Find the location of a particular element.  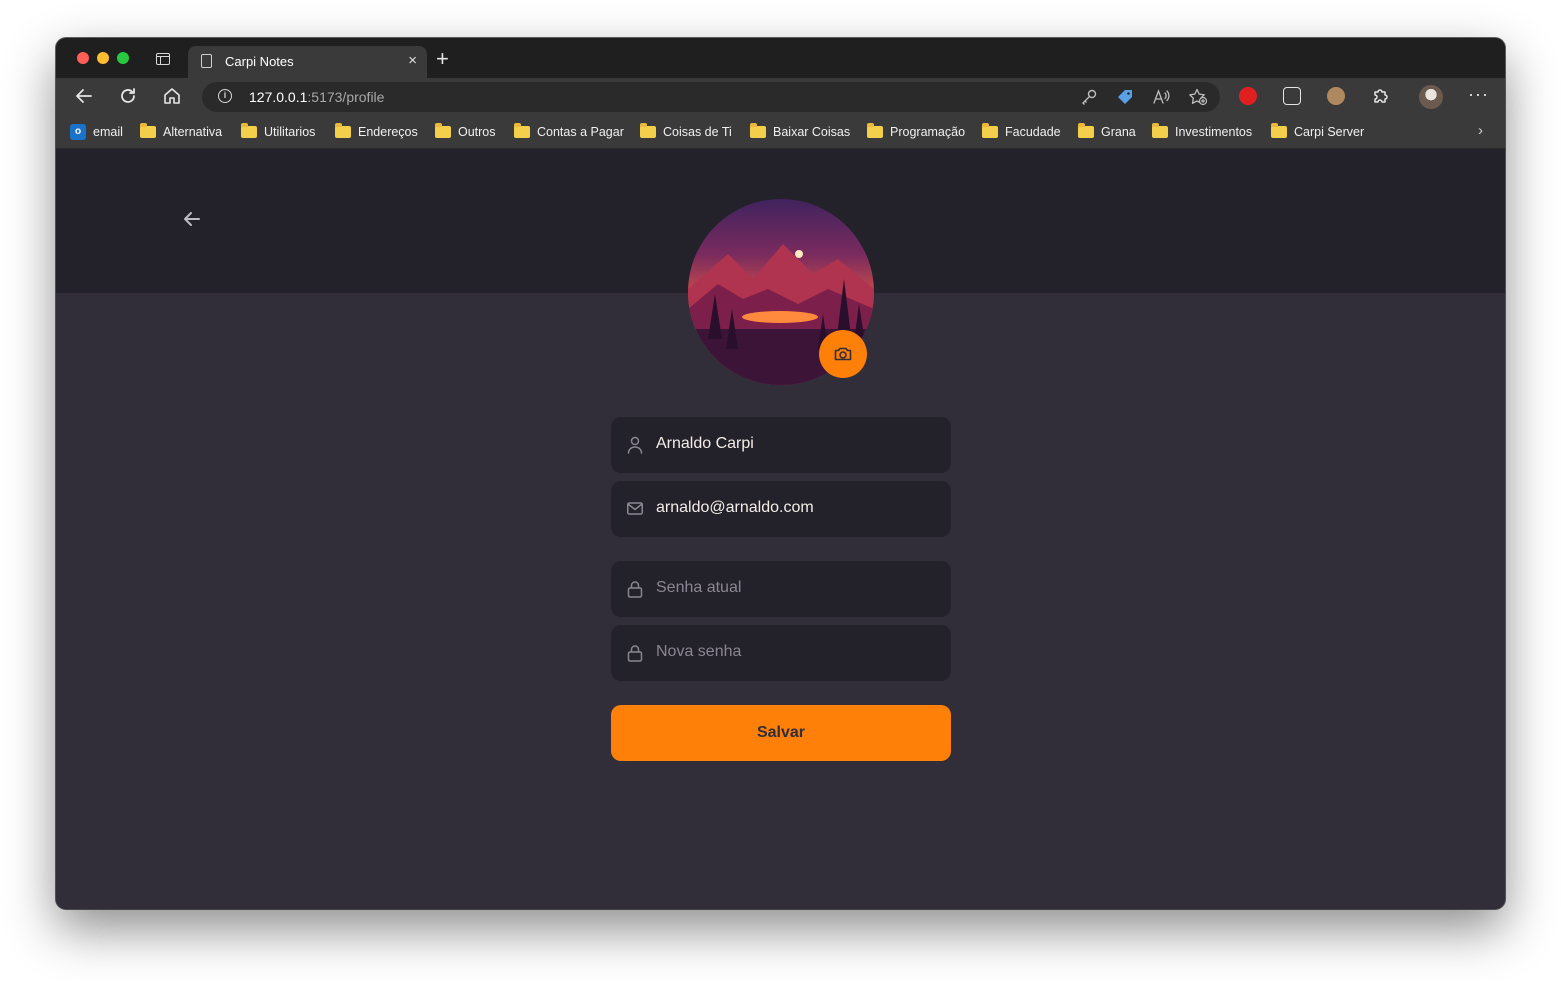

url-text: 127.0.0.1:5173/profile is located at coordinates (316, 97).